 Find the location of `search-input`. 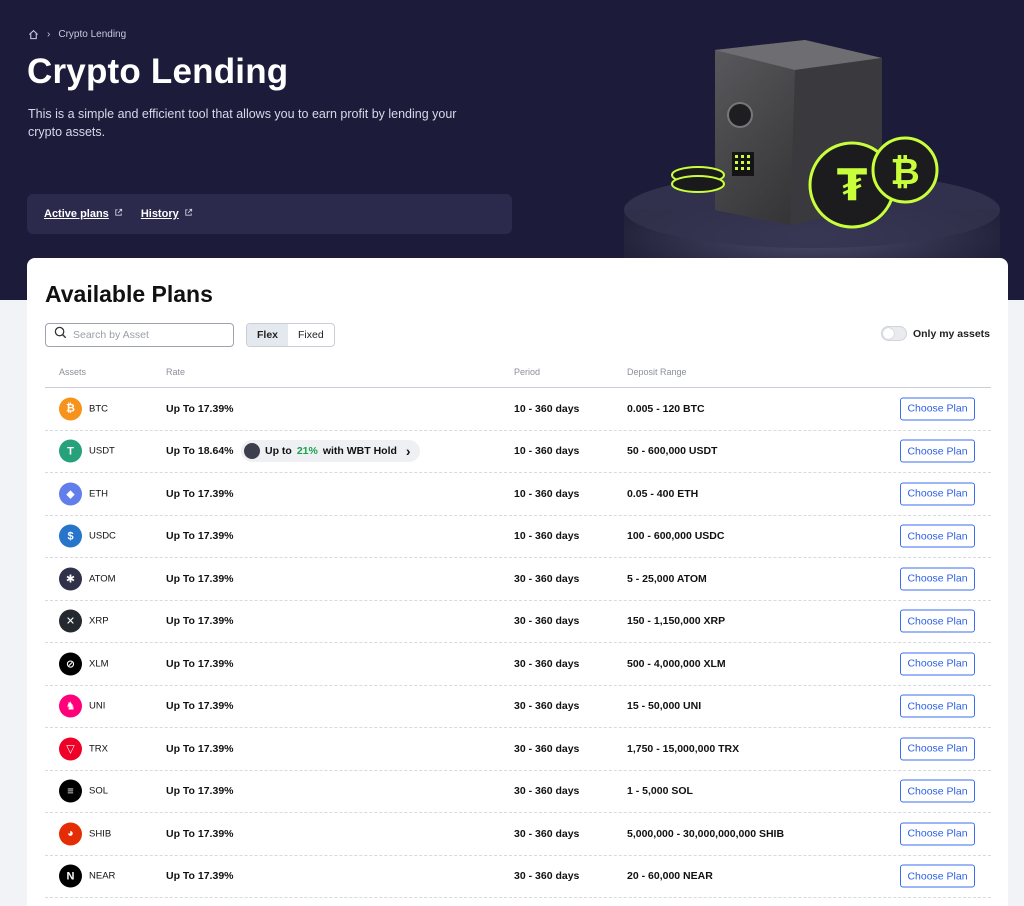

search-input is located at coordinates (148, 335).